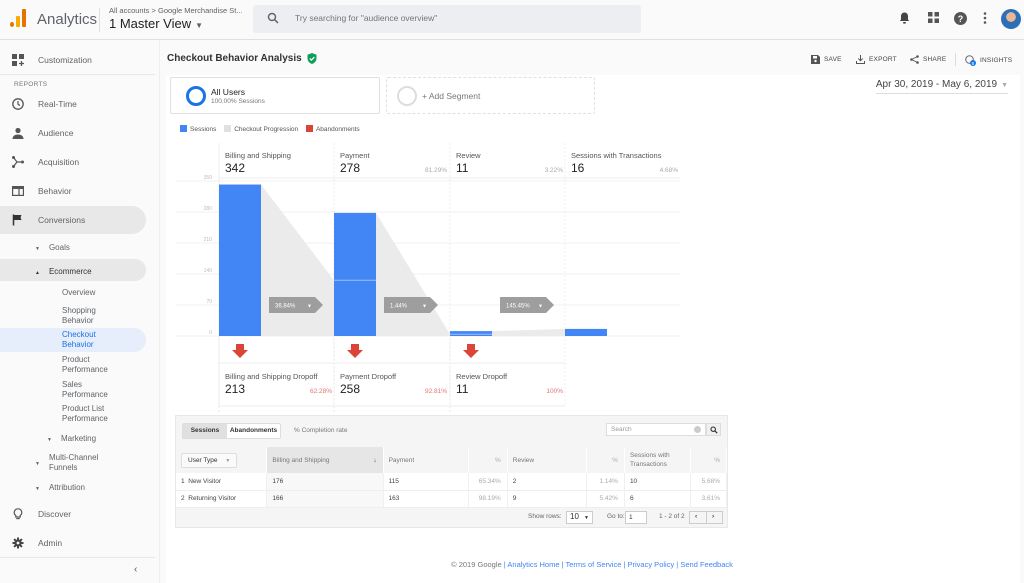  Describe the element at coordinates (533, 564) in the screenshot. I see `footer-link-analytics-home: Analytics Home` at that location.